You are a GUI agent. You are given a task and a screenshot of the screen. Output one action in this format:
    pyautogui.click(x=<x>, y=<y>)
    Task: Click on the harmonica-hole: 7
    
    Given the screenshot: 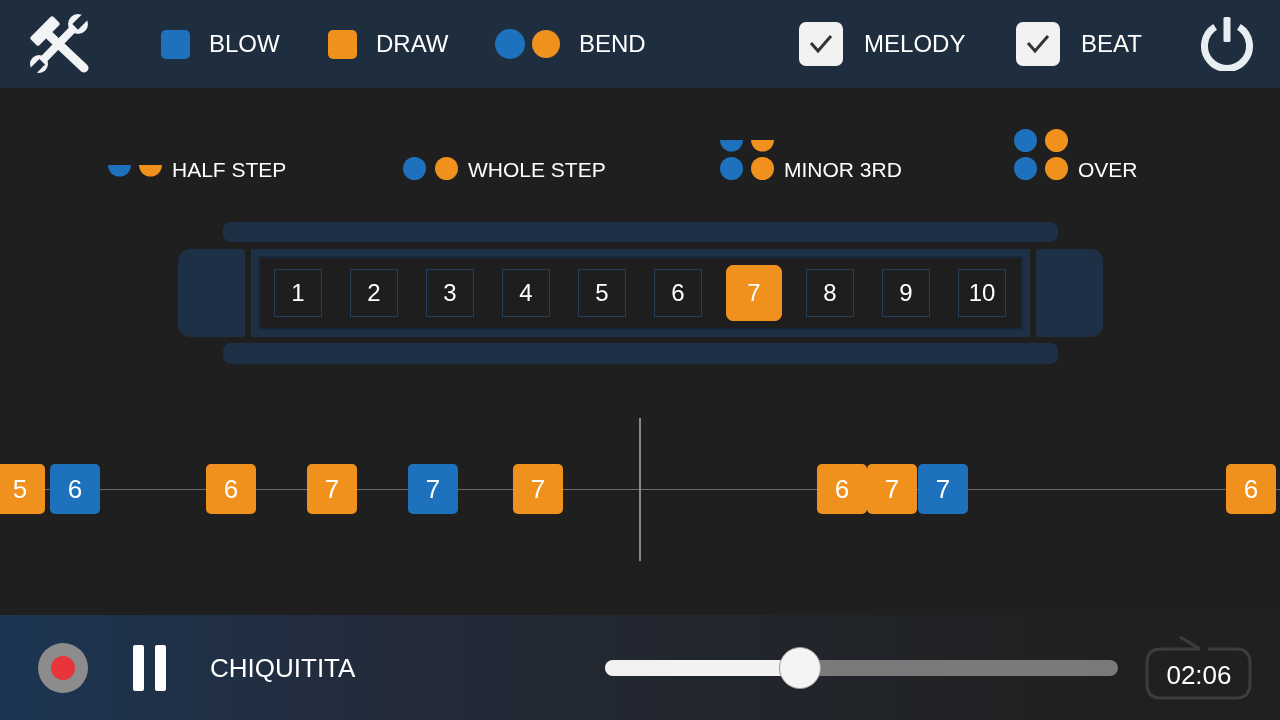 What is the action you would take?
    pyautogui.click(x=754, y=293)
    